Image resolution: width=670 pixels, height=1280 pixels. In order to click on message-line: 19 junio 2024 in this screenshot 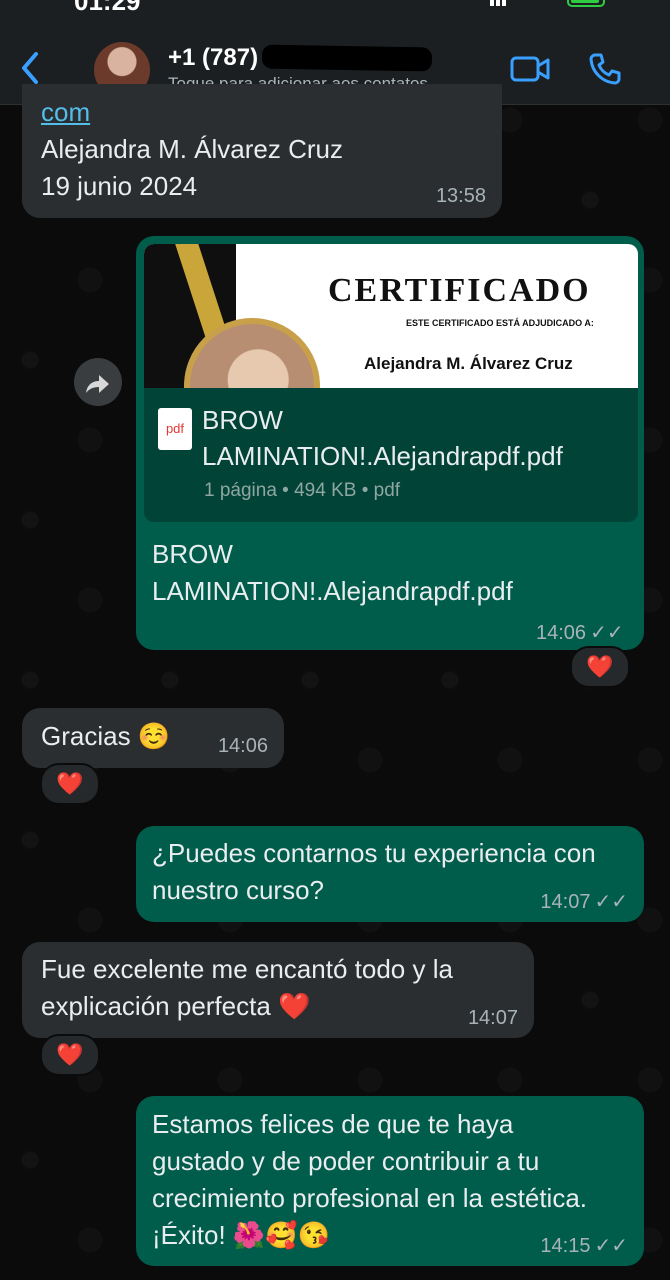, I will do `click(119, 186)`.